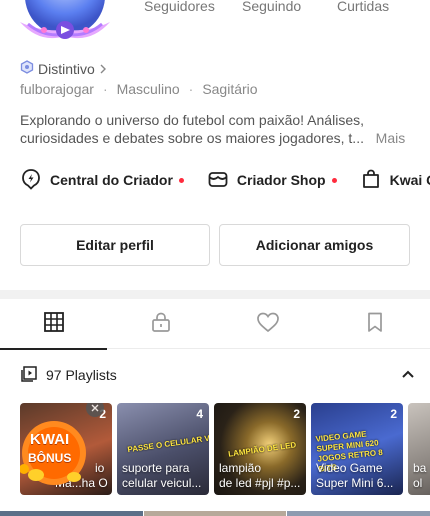  Describe the element at coordinates (217, 375) in the screenshot. I see `playlists-header: 97 Playlists` at that location.